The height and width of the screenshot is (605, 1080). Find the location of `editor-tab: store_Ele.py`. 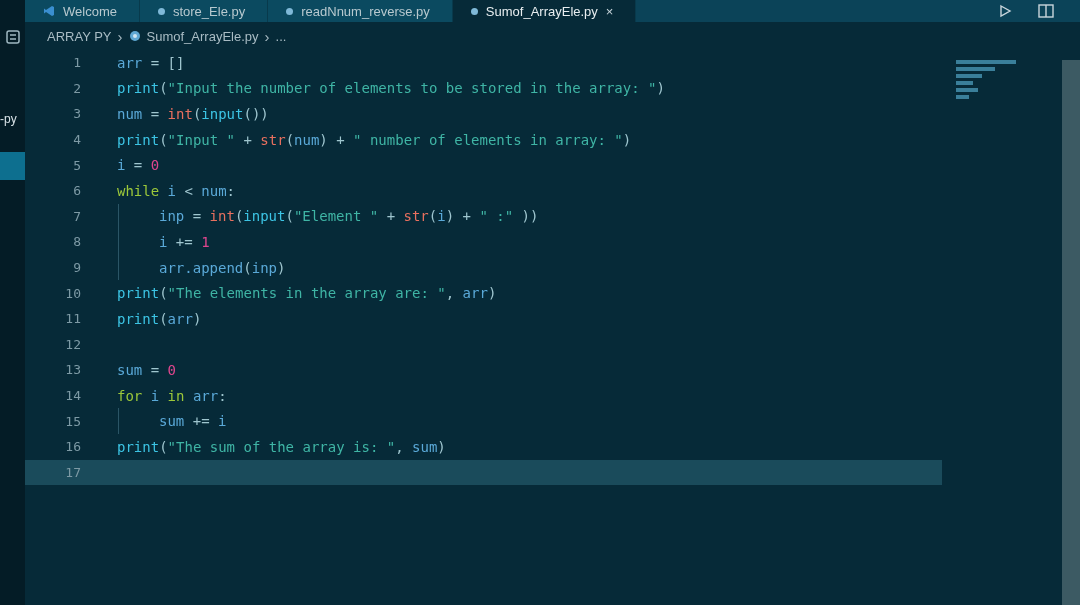

editor-tab: store_Ele.py is located at coordinates (204, 11).